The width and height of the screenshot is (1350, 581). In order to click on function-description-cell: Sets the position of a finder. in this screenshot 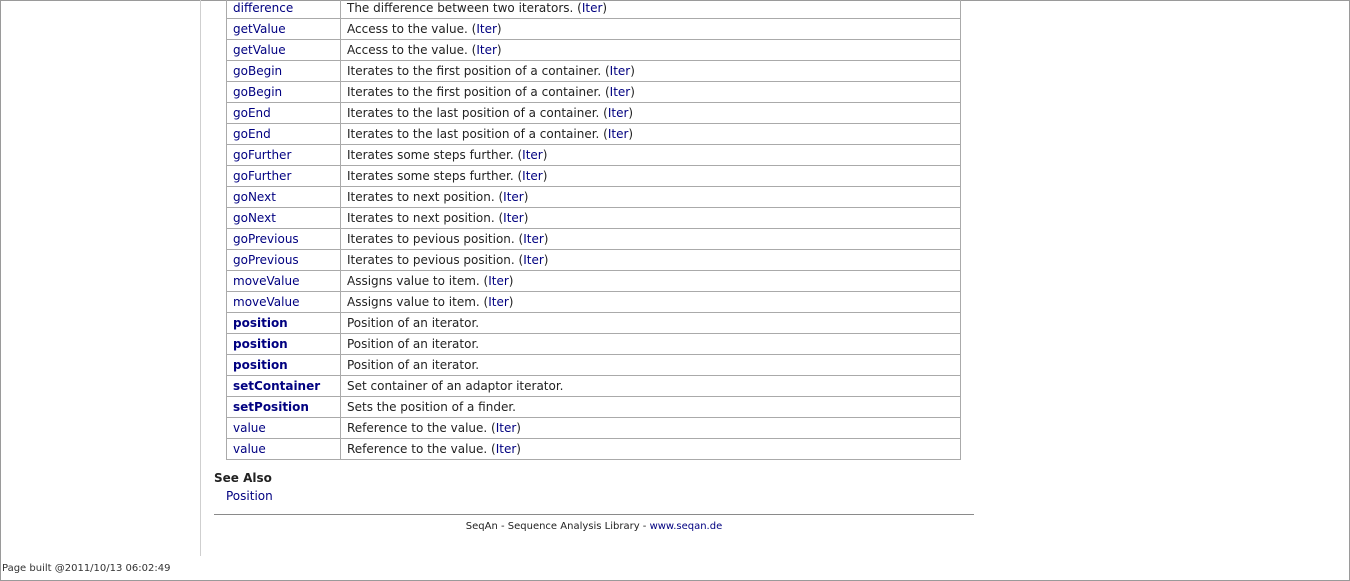, I will do `click(650, 407)`.